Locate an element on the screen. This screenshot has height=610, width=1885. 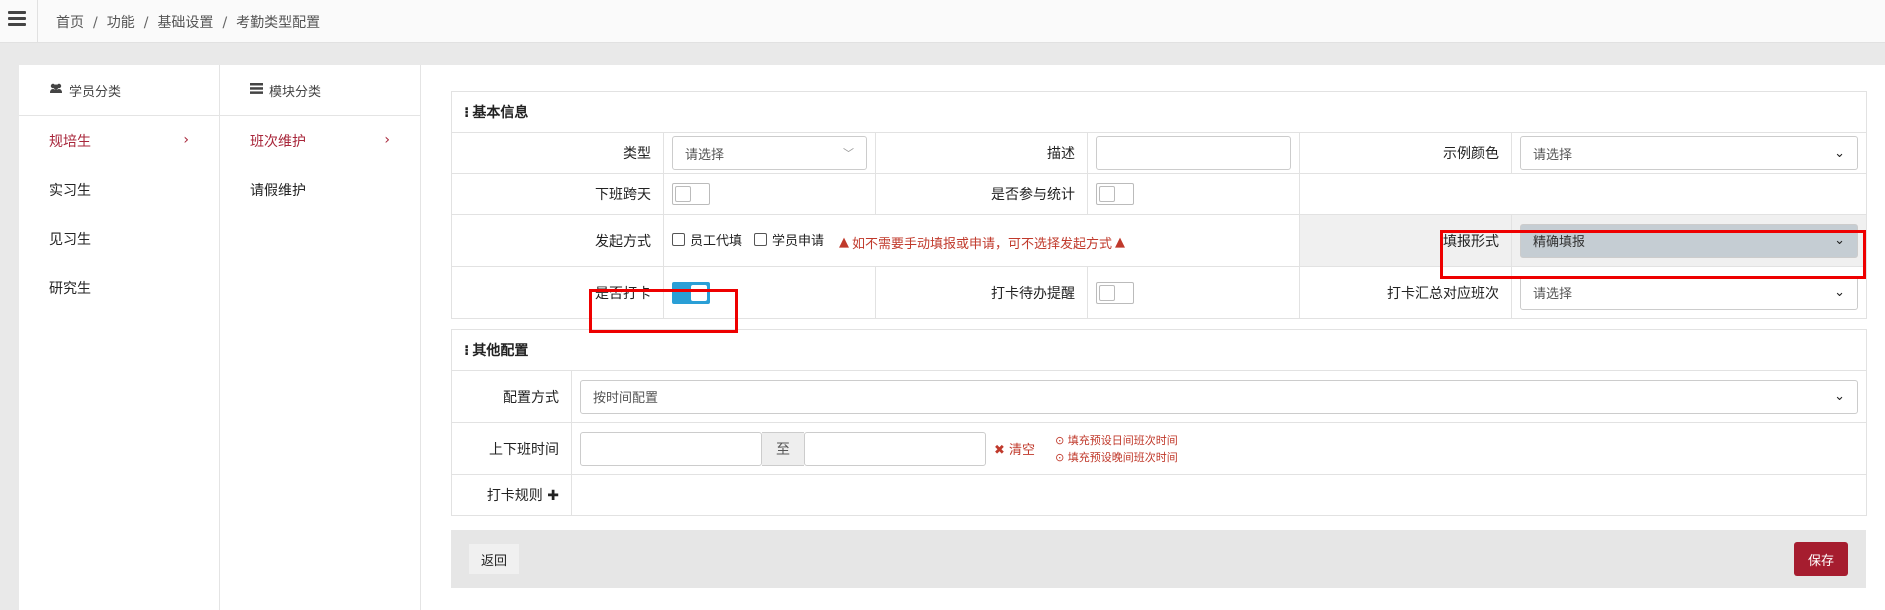
rule-label-cell: 打卡规则 ✚ is located at coordinates (511, 495).